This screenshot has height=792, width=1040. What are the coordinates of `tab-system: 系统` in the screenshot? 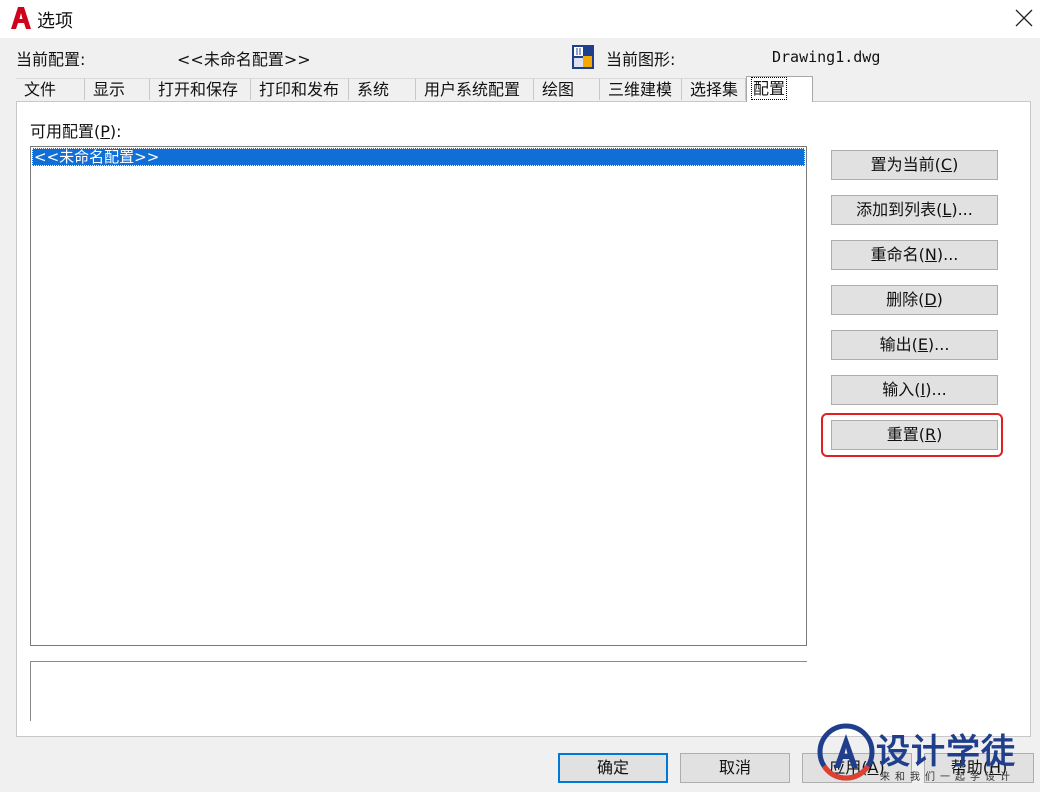 It's located at (382, 89).